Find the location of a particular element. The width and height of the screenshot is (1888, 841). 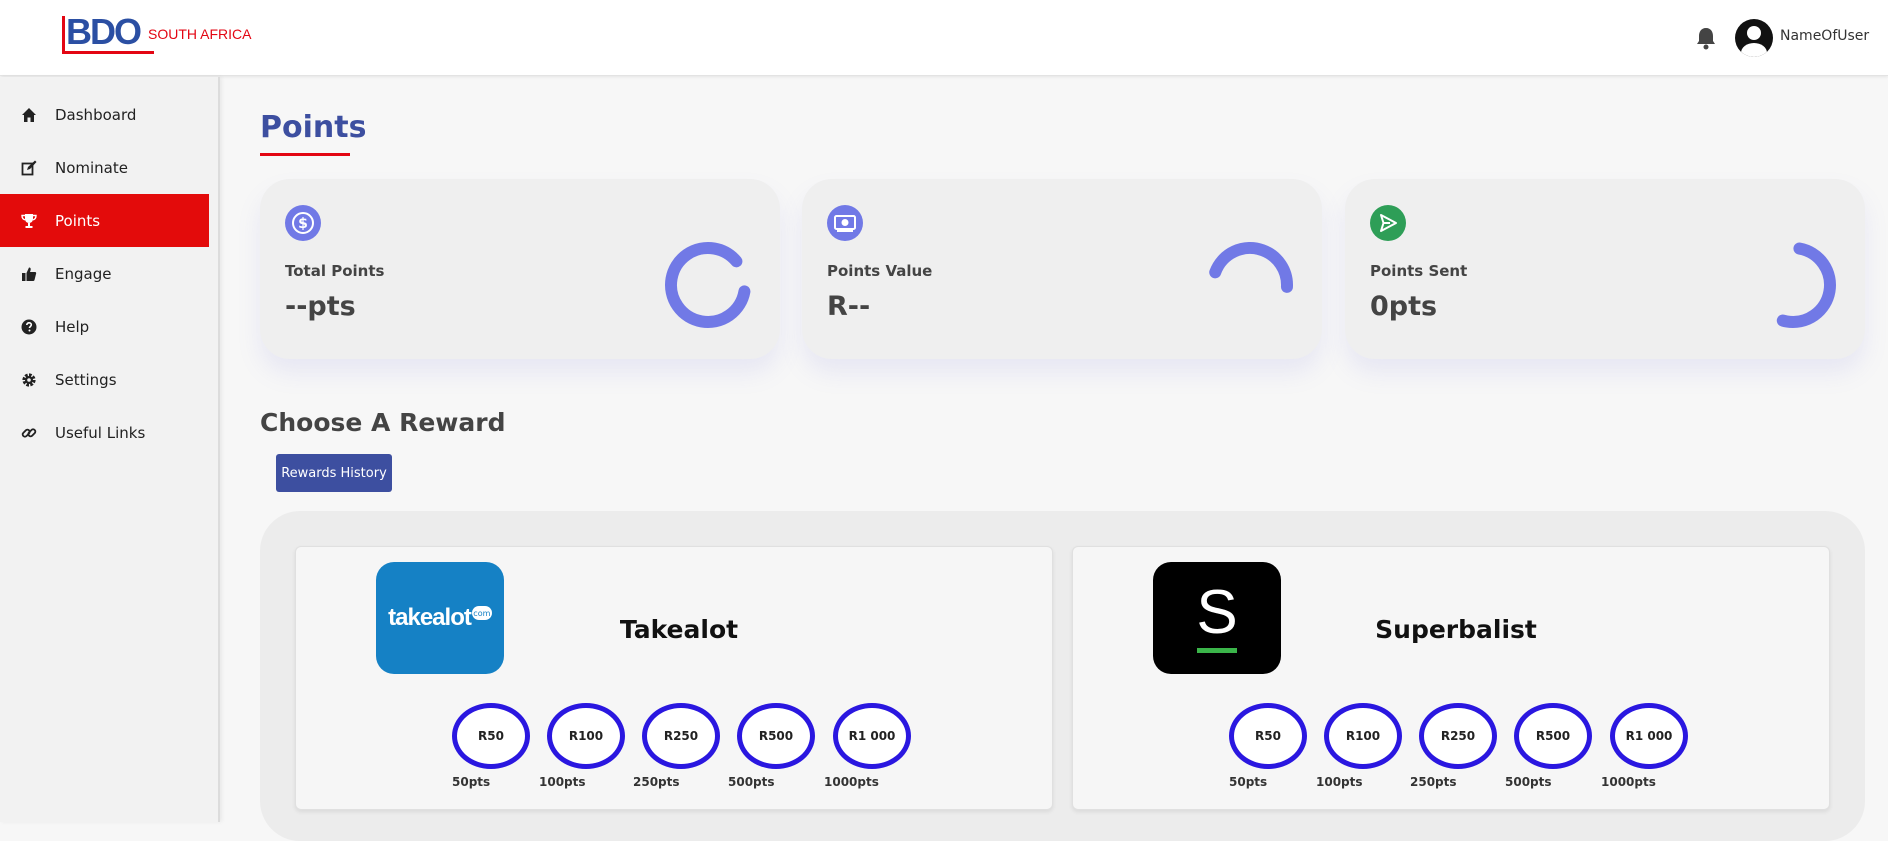

sidebar-item-label: Useful Links is located at coordinates (100, 432).